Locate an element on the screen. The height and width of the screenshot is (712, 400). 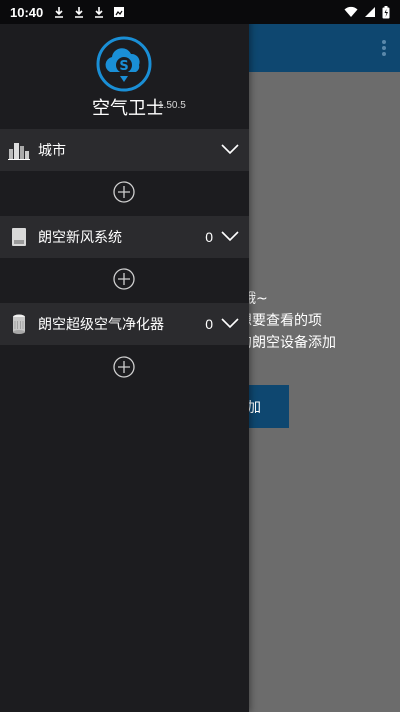
drawer-header: S 空气卫士 1.50.5 is located at coordinates (124, 76).